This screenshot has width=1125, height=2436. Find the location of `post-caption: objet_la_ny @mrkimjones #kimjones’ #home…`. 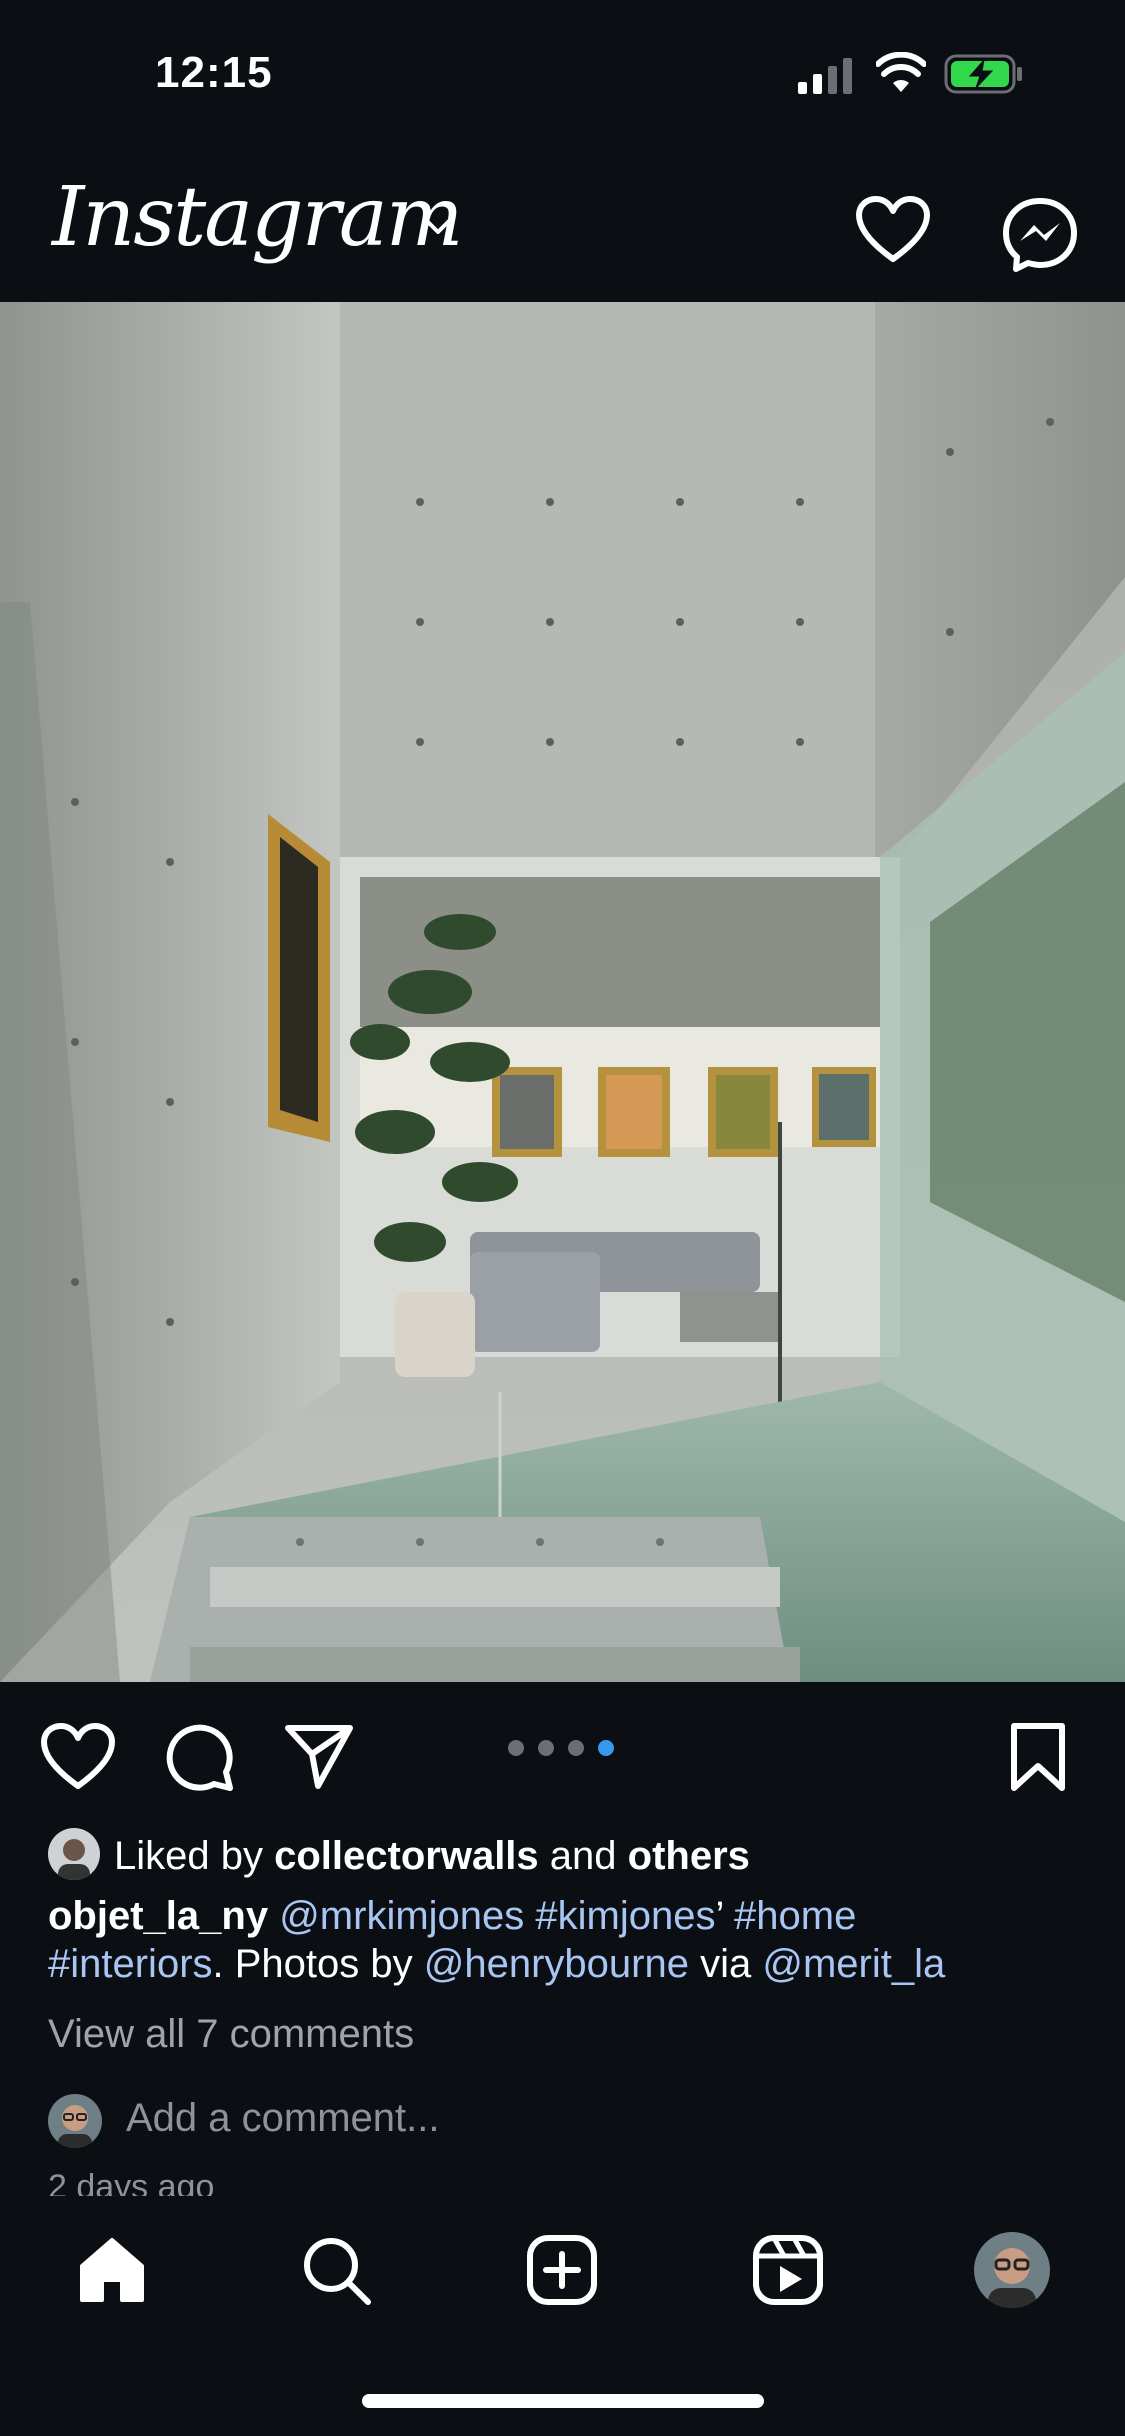

post-caption: objet_la_ny @mrkimjones #kimjones’ #home… is located at coordinates (568, 1940).